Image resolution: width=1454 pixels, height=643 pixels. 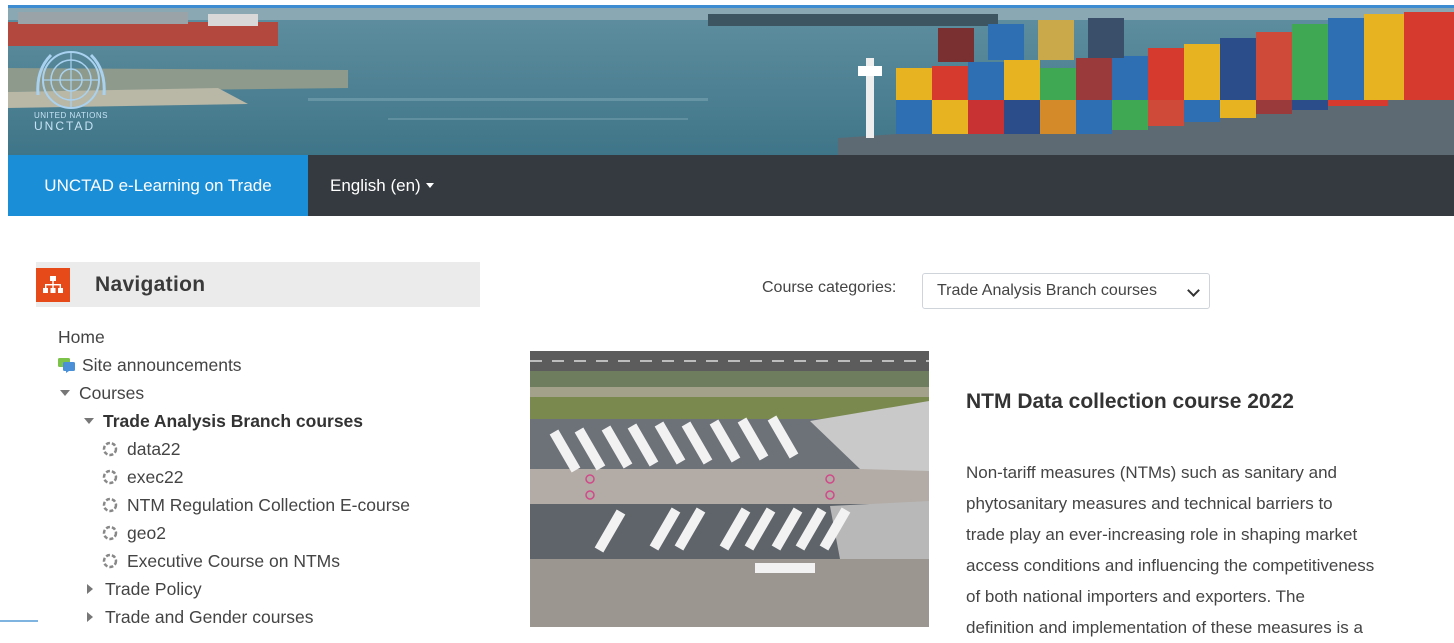 I want to click on course-item-label: exec22, so click(x=155, y=476).